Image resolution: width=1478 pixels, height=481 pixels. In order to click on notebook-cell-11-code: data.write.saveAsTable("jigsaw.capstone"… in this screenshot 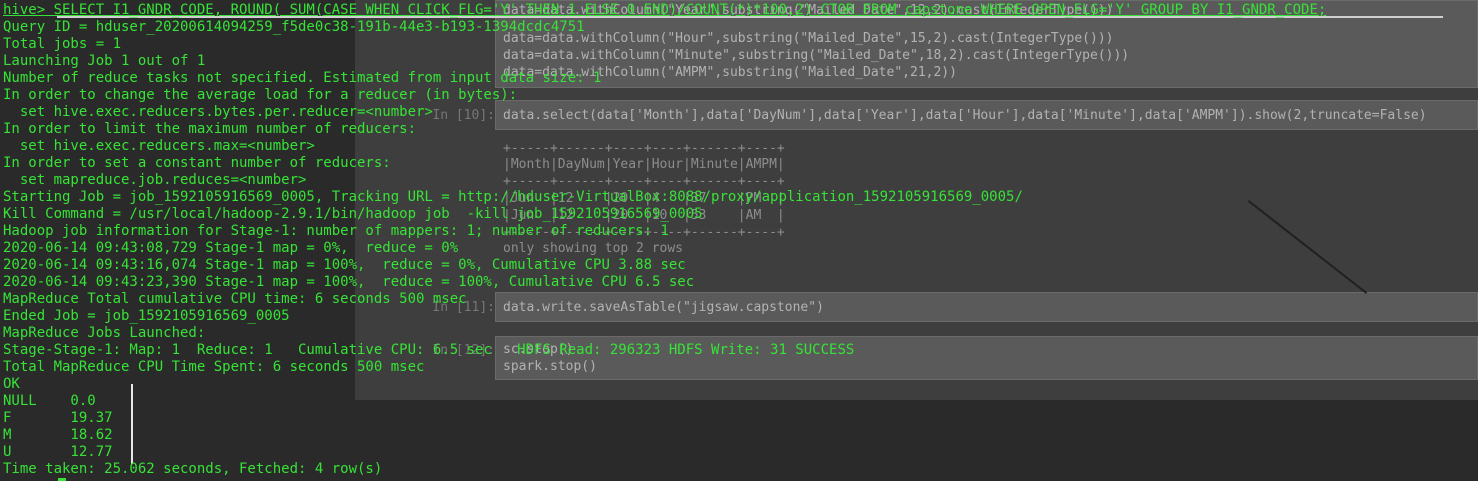, I will do `click(663, 307)`.